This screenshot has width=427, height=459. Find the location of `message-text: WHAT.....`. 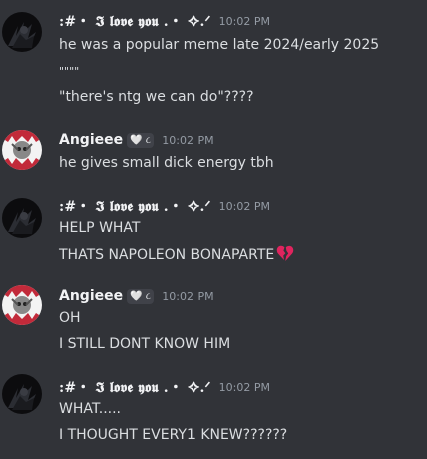

message-text: WHAT..... is located at coordinates (90, 409).